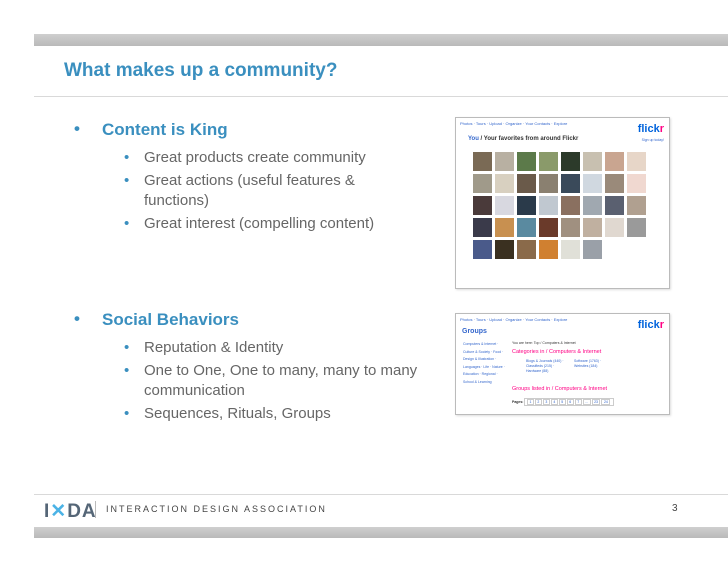 The width and height of the screenshot is (728, 563). I want to click on heading-rest: / Your favorites from around Flickr, so click(528, 139).